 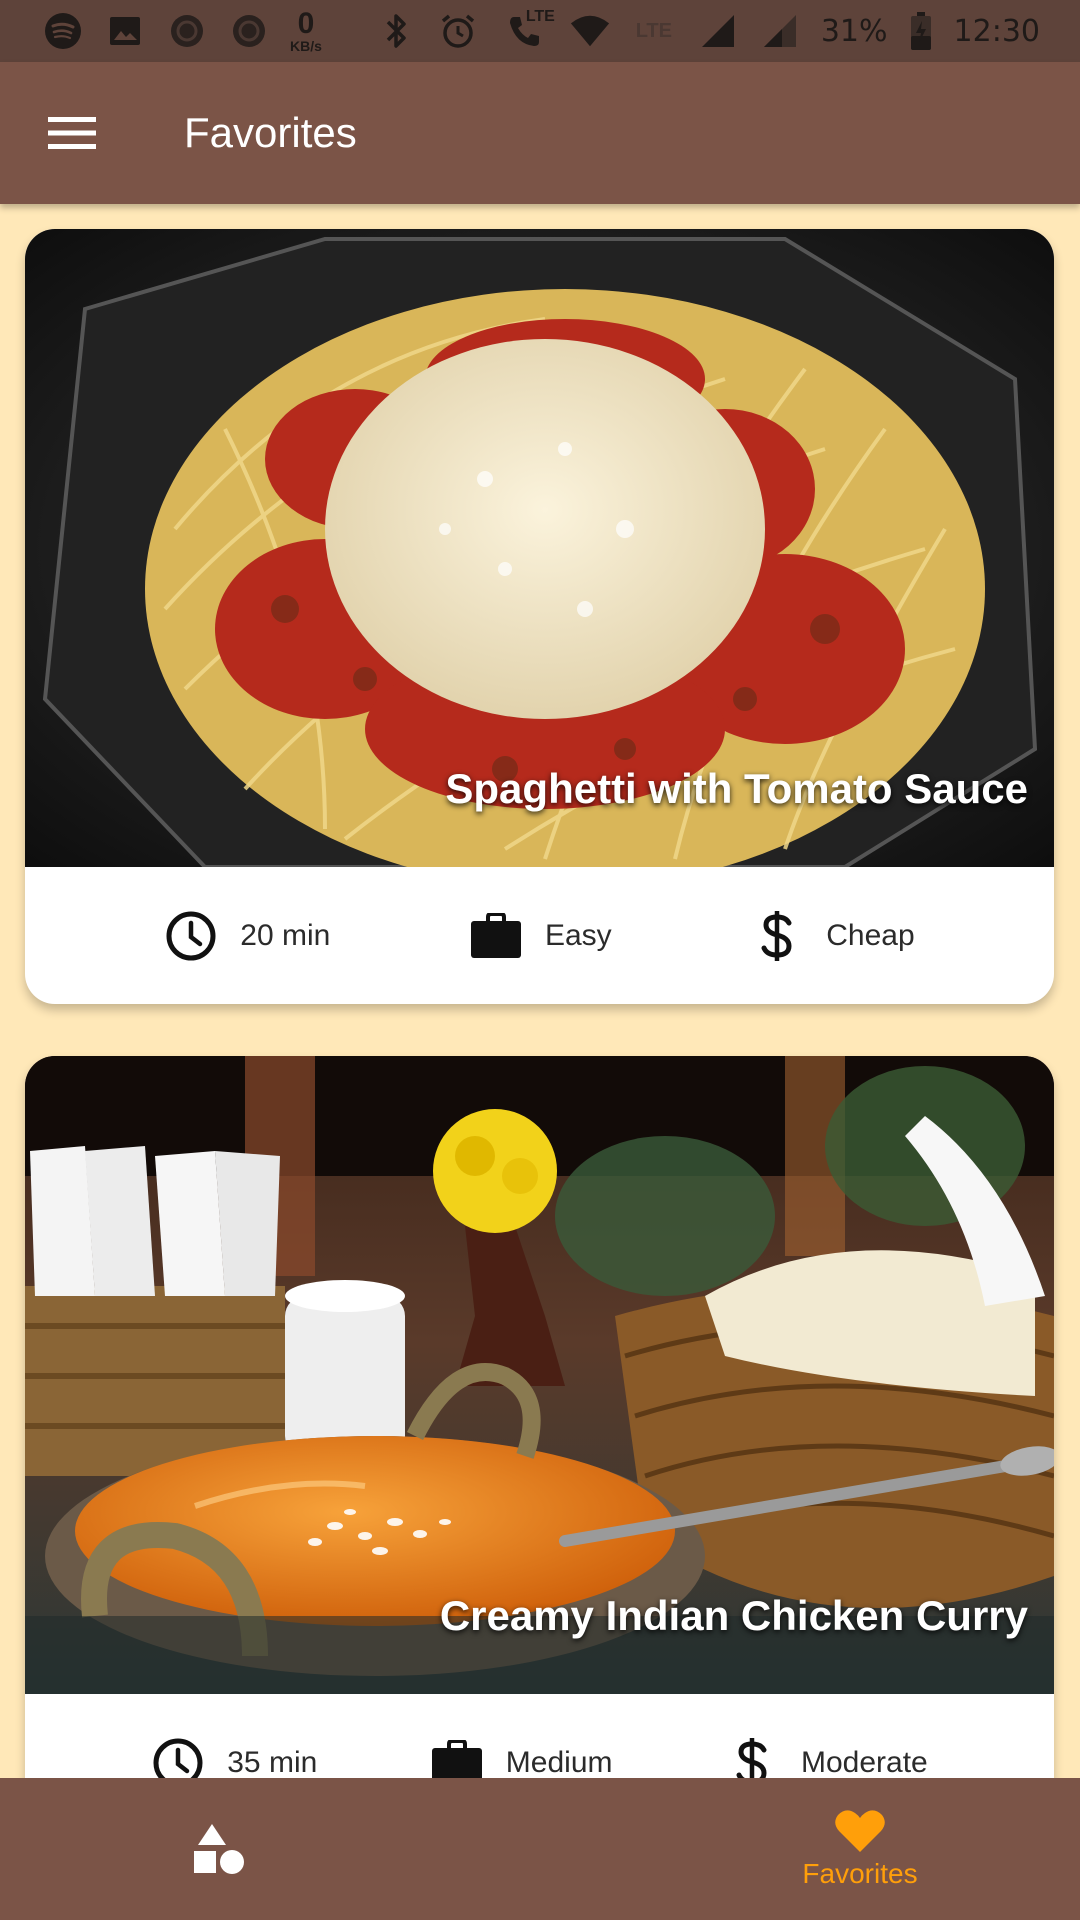 I want to click on meal-title: Creamy Indian Chicken Curry, so click(x=733, y=1615).